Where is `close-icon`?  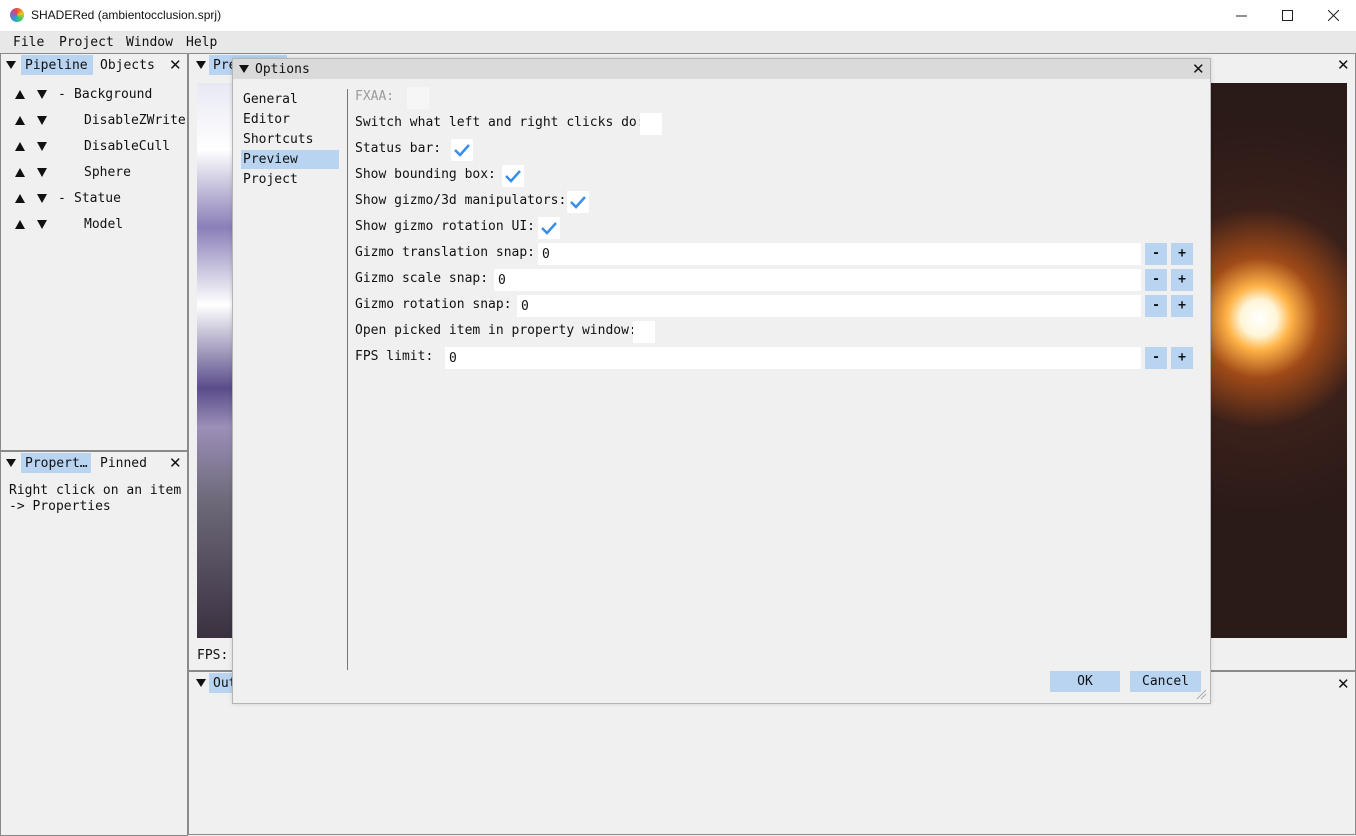
close-icon is located at coordinates (1333, 15).